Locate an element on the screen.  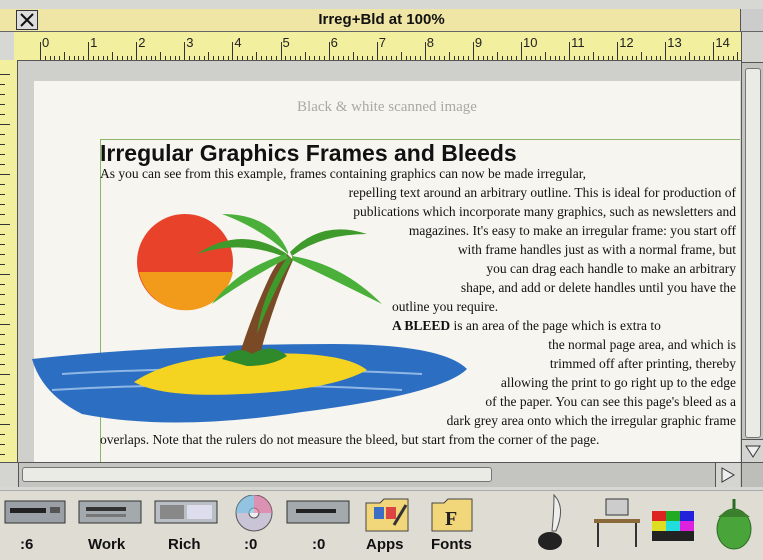
vertical-scrollbar is located at coordinates (752, 247).